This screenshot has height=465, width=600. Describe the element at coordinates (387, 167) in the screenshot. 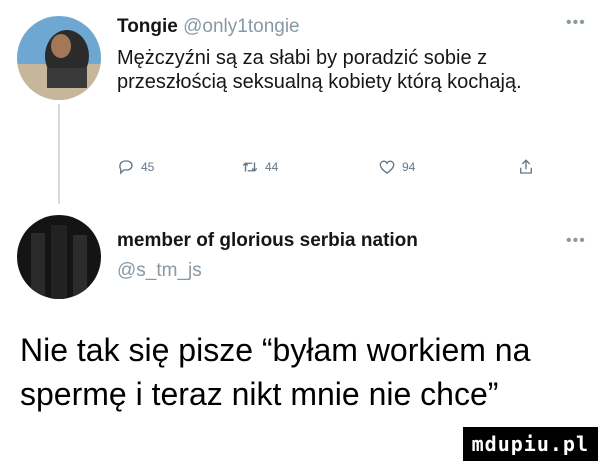

I see `heart-icon` at that location.